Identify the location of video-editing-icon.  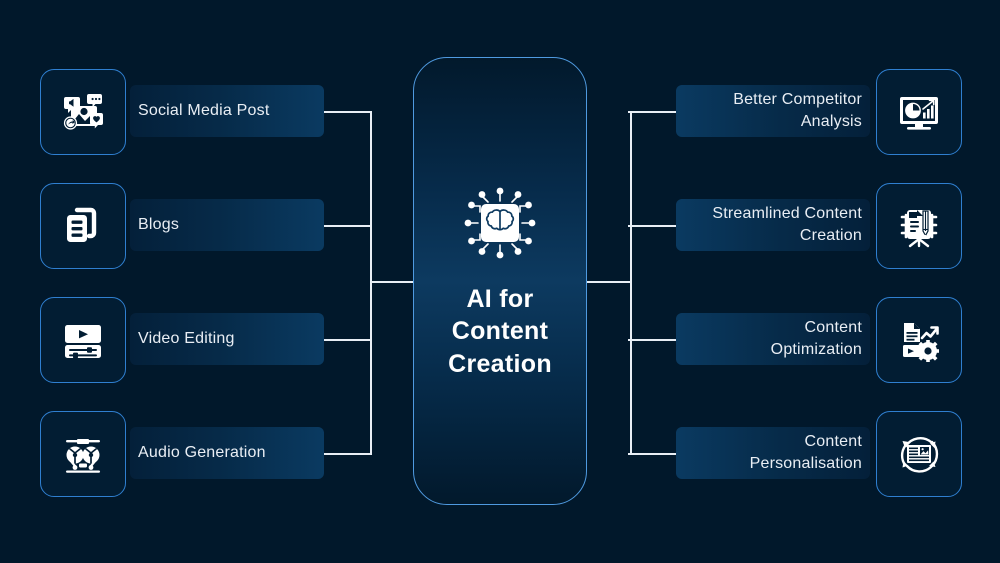
(83, 340).